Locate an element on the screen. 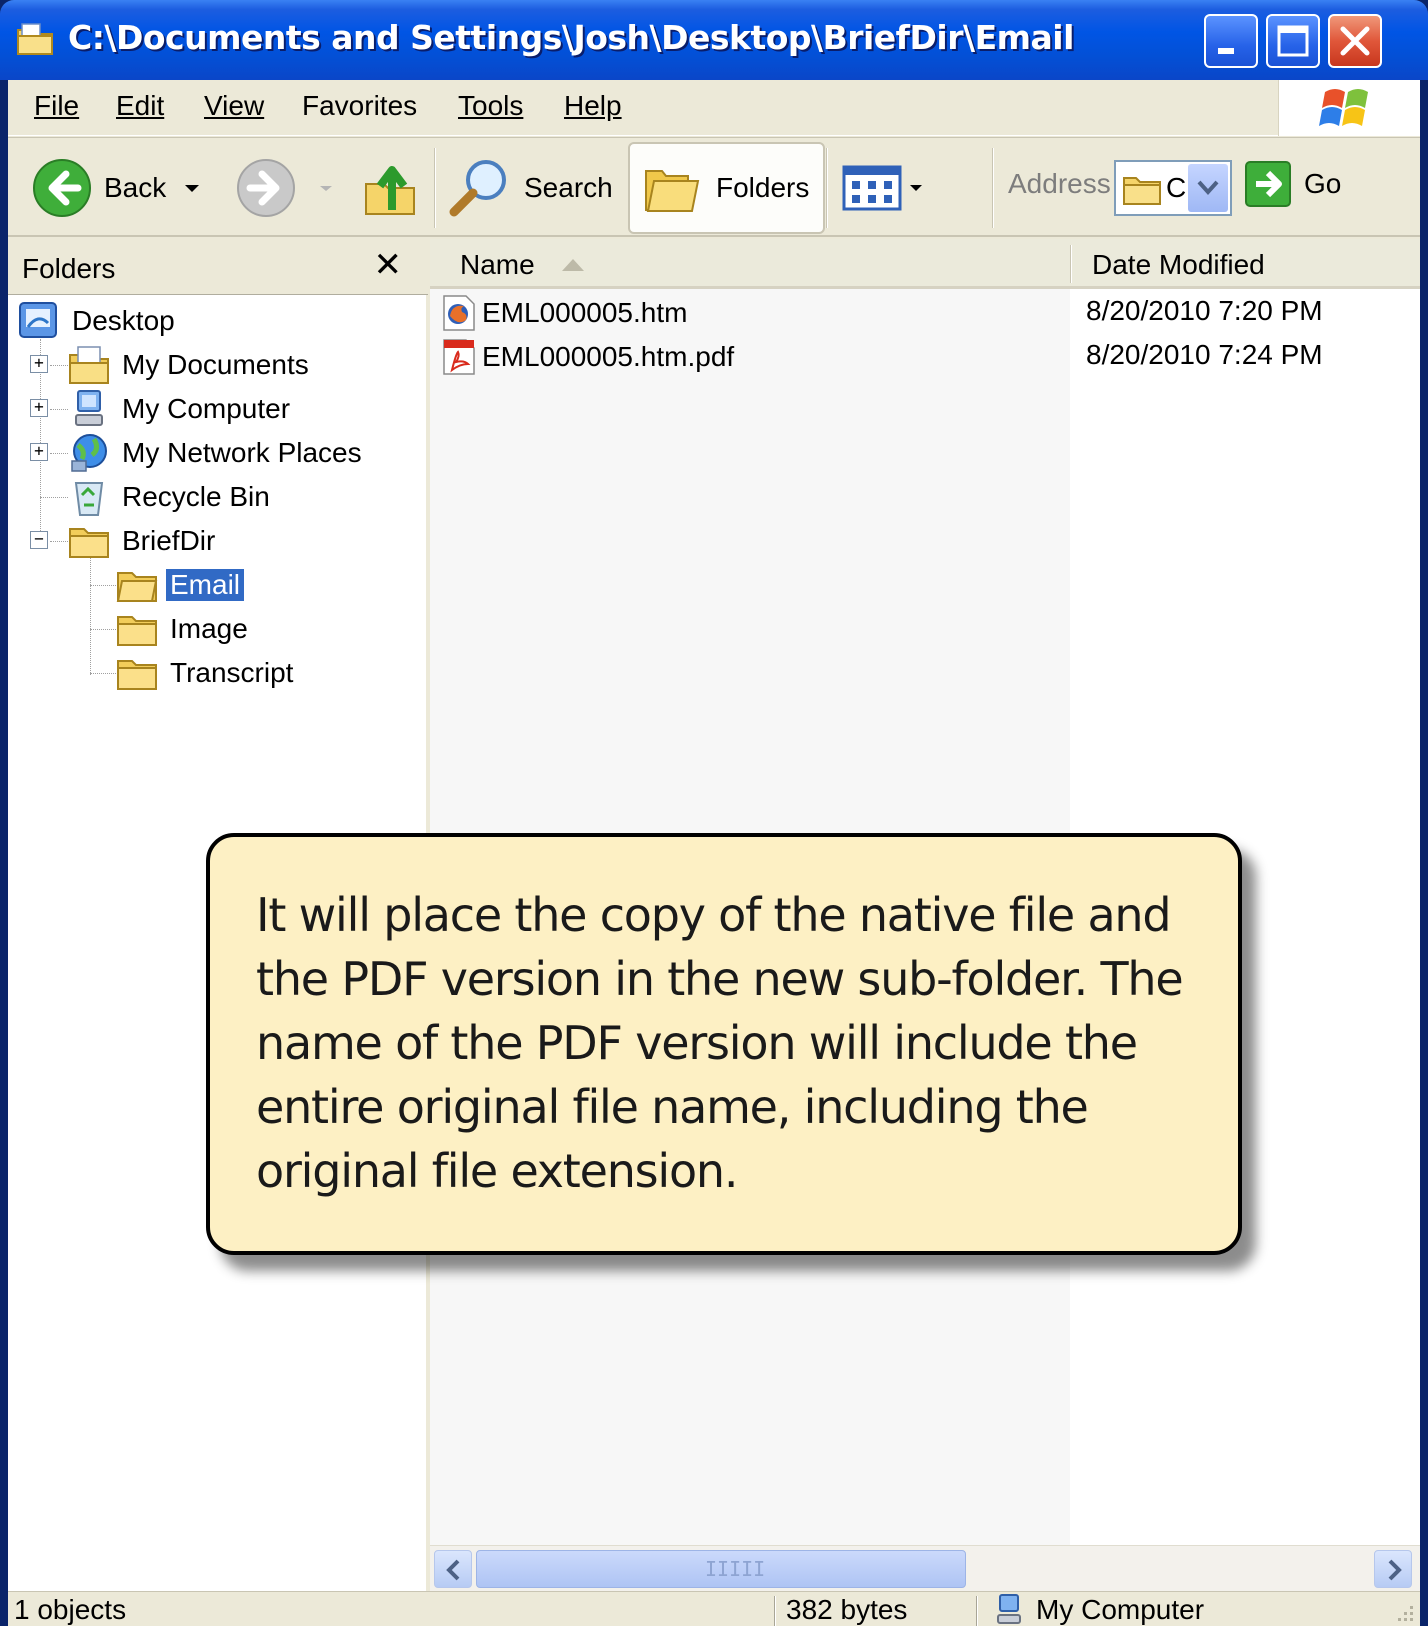 This screenshot has width=1428, height=1626. search-button: Search is located at coordinates (530, 188).